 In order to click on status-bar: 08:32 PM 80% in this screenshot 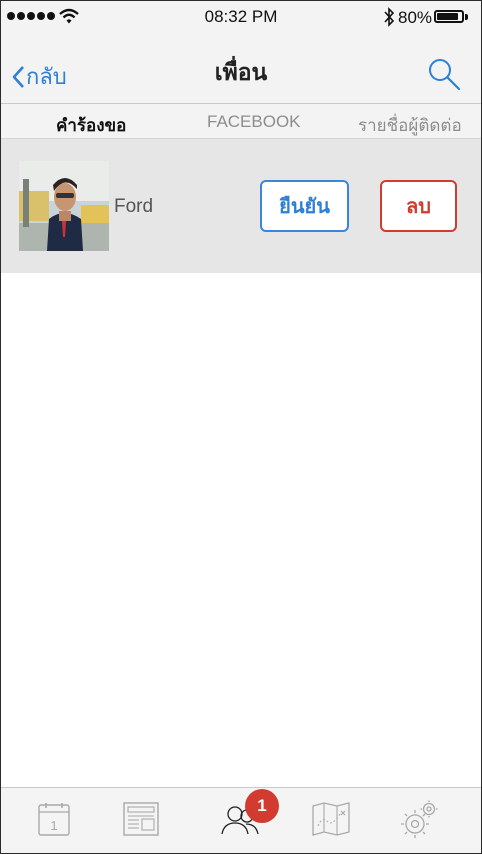, I will do `click(241, 17)`.